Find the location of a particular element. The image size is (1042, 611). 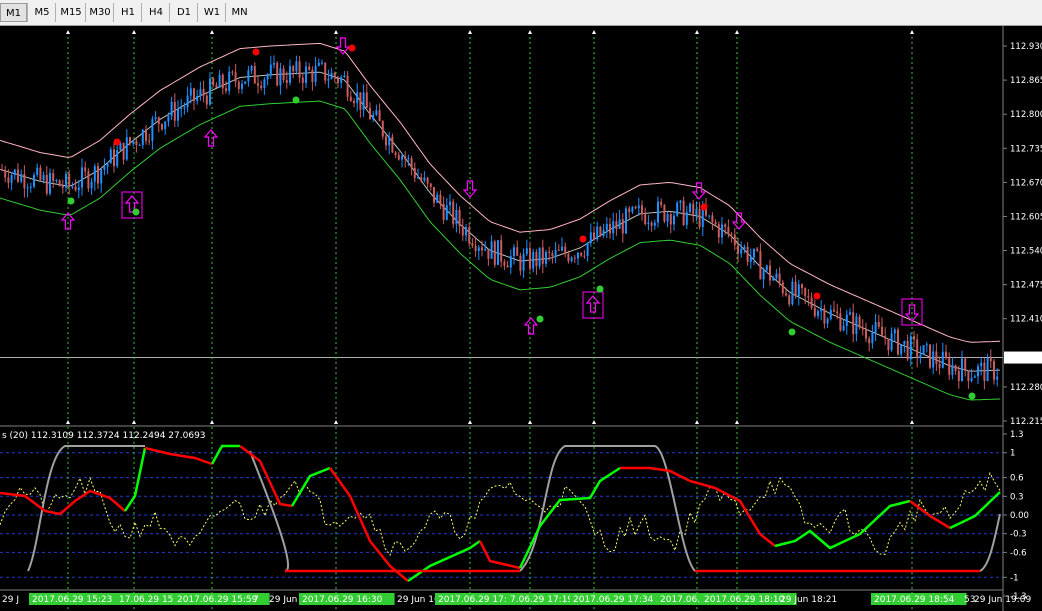

timeframe-button-m30: M30 is located at coordinates (99, 12).